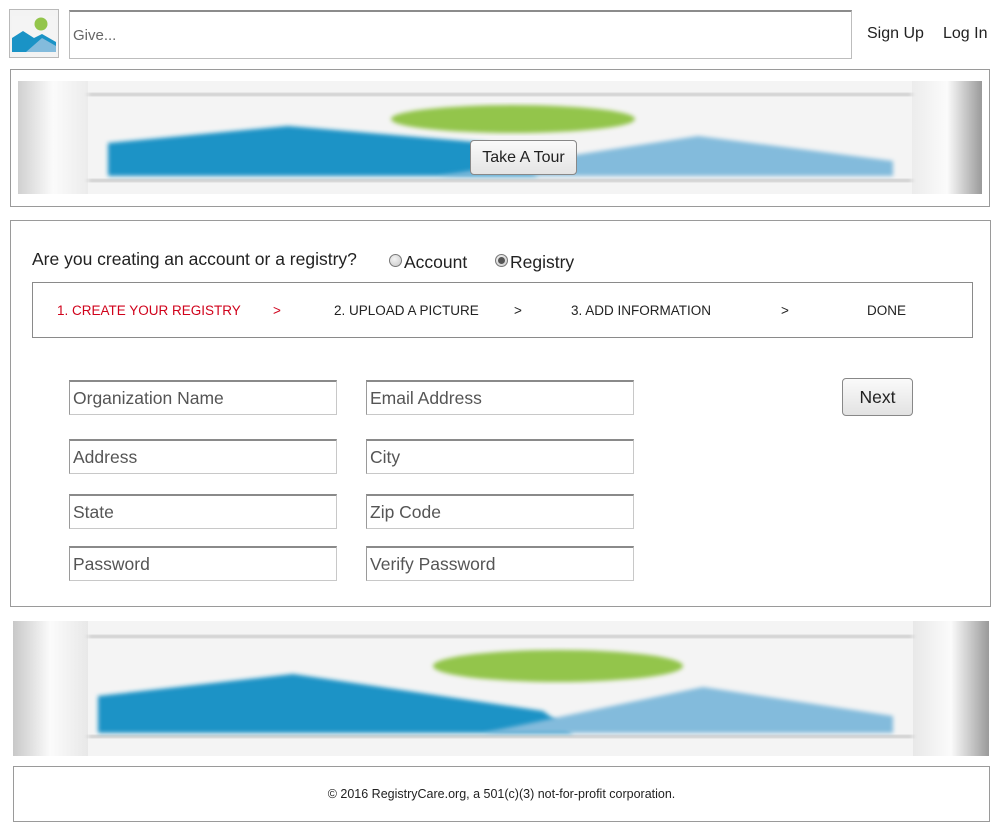  I want to click on account-radio-option: Account, so click(428, 262).